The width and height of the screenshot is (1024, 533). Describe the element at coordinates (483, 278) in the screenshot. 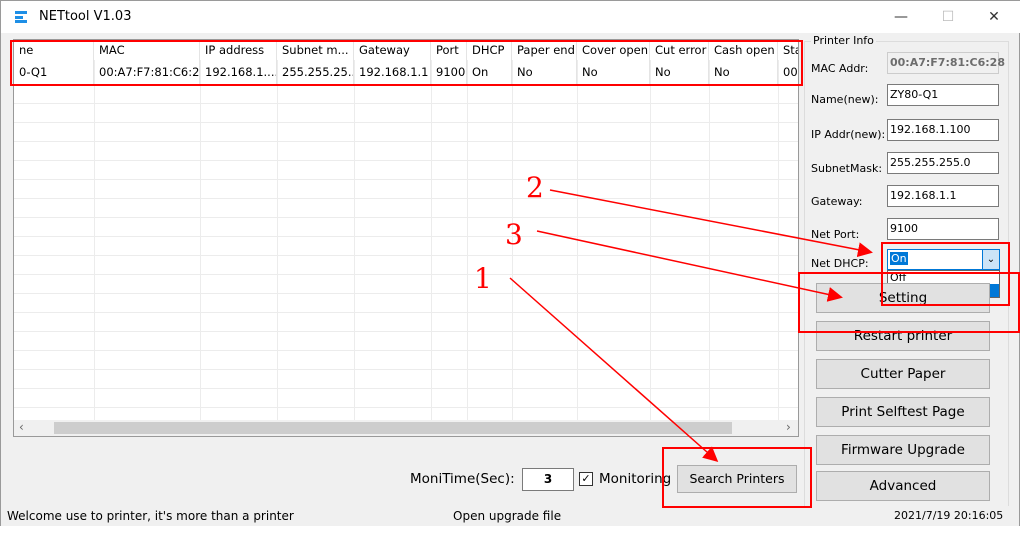

I see `annotation-number-1: 1` at that location.